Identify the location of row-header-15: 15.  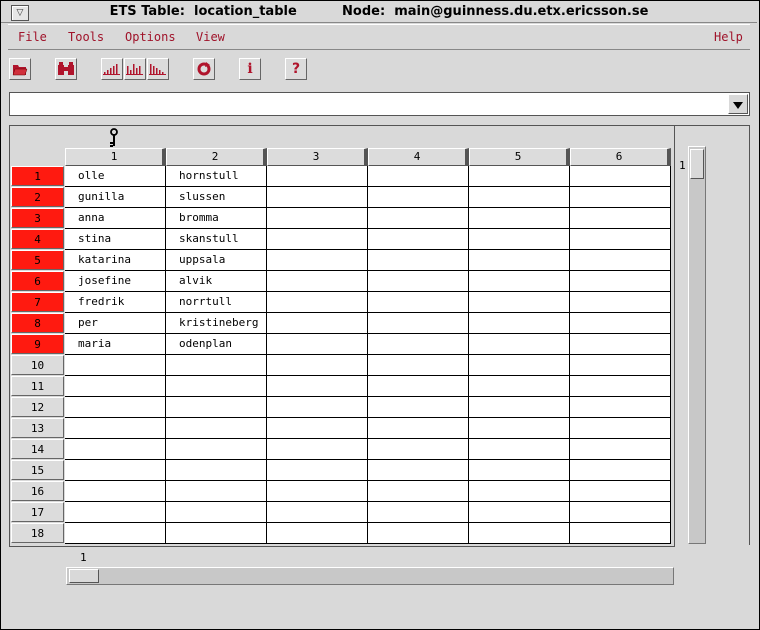
(37, 470).